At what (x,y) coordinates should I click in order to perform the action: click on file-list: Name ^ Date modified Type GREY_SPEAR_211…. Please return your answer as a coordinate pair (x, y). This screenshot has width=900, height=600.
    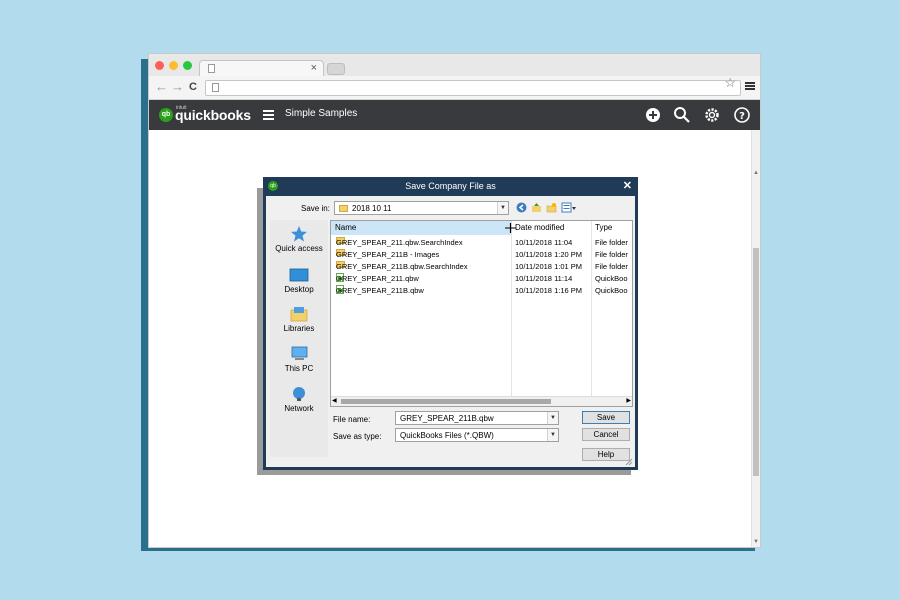
    Looking at the image, I should click on (481, 313).